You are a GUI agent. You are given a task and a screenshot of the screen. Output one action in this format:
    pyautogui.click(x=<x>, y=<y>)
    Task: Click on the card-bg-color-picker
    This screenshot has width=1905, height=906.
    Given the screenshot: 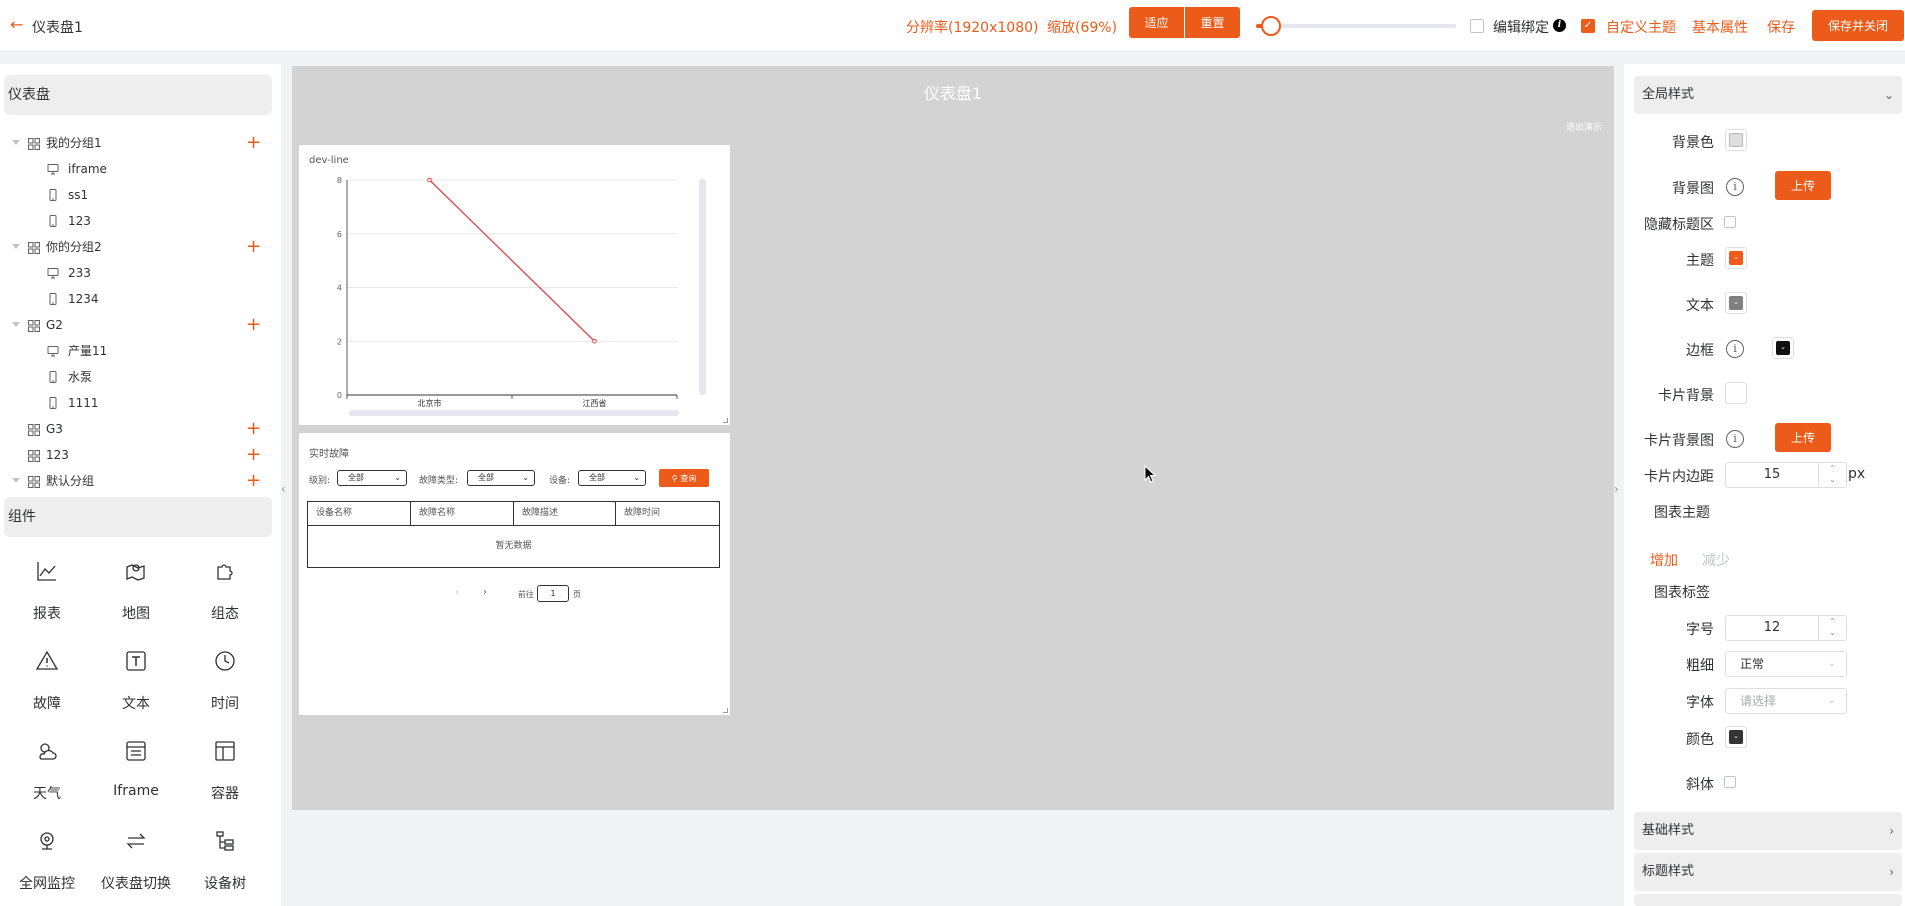 What is the action you would take?
    pyautogui.click(x=1736, y=393)
    